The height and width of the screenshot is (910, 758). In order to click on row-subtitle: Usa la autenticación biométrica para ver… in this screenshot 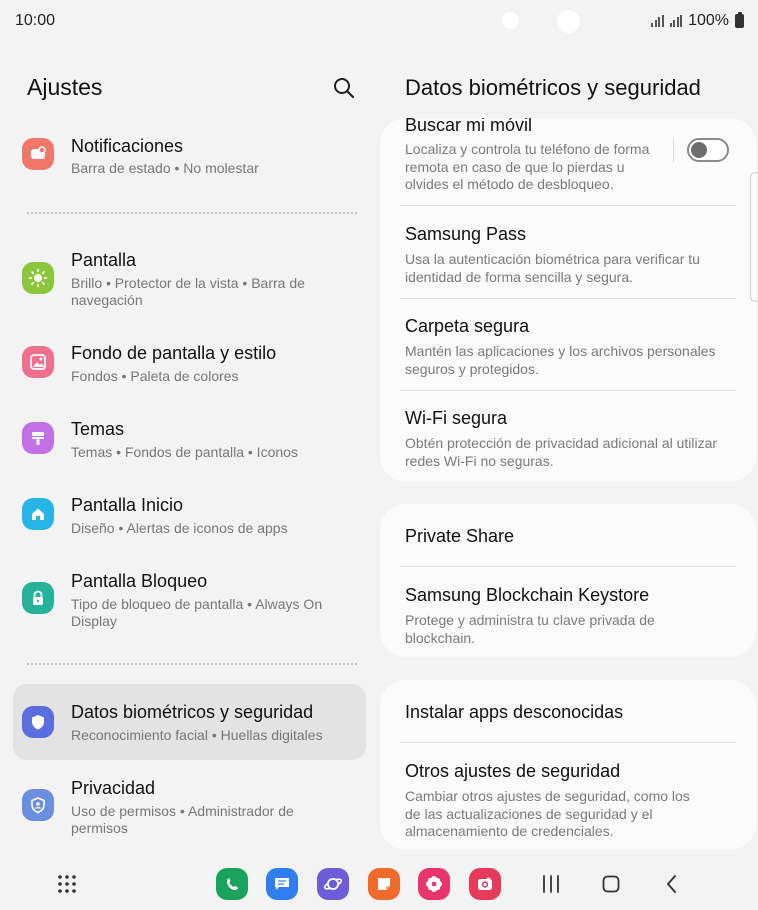, I will do `click(552, 268)`.